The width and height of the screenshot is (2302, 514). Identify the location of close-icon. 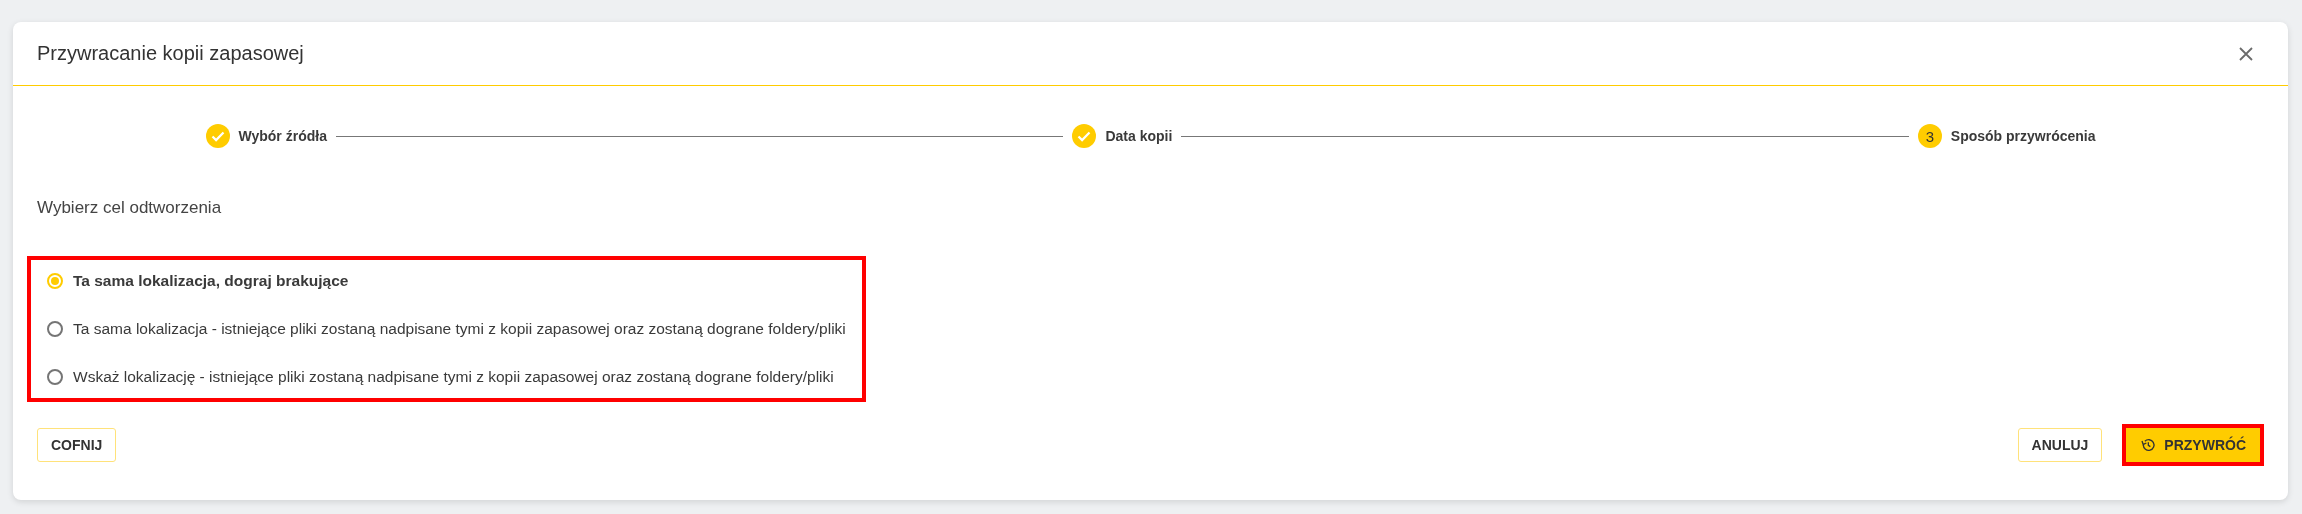
(2246, 53).